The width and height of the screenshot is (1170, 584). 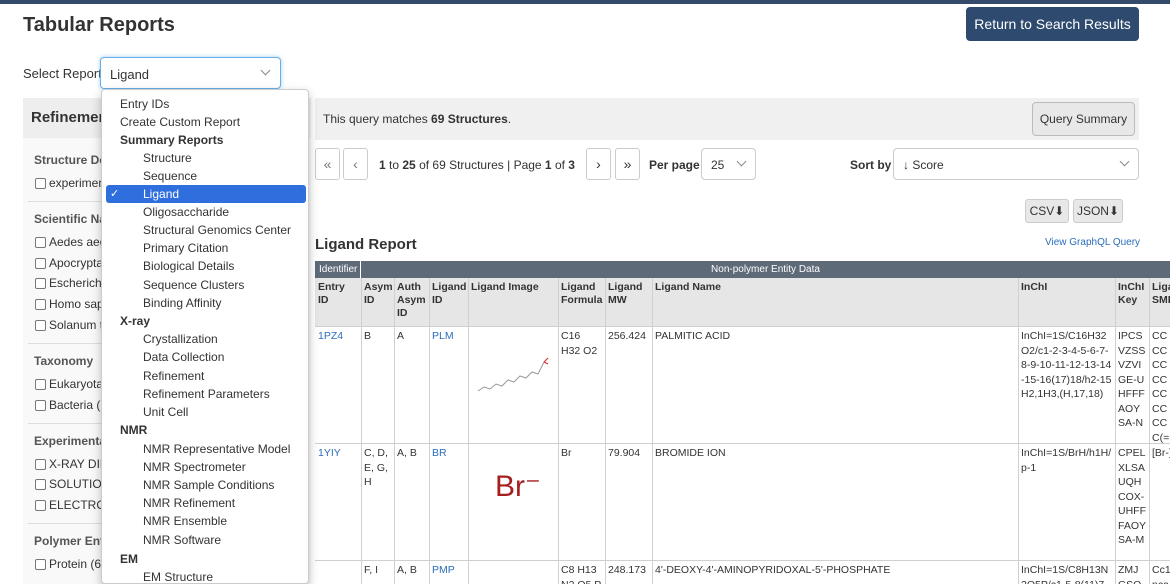 What do you see at coordinates (1092, 242) in the screenshot?
I see `view-graphql-query-link: View GraphQL Query` at bounding box center [1092, 242].